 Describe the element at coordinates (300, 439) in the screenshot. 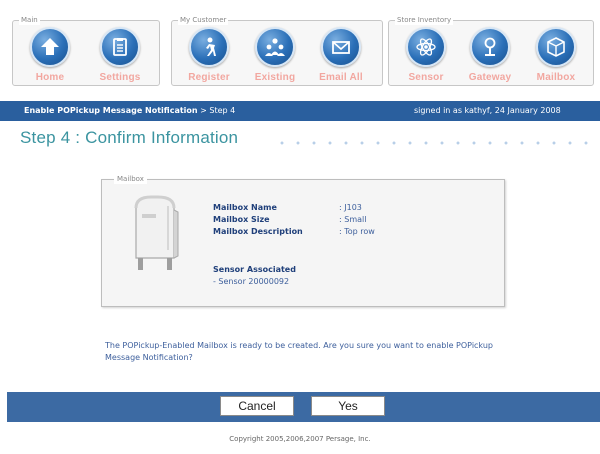

I see `copyright-footer: Copyright 2005,2006,2007 Persage, Inc.` at that location.